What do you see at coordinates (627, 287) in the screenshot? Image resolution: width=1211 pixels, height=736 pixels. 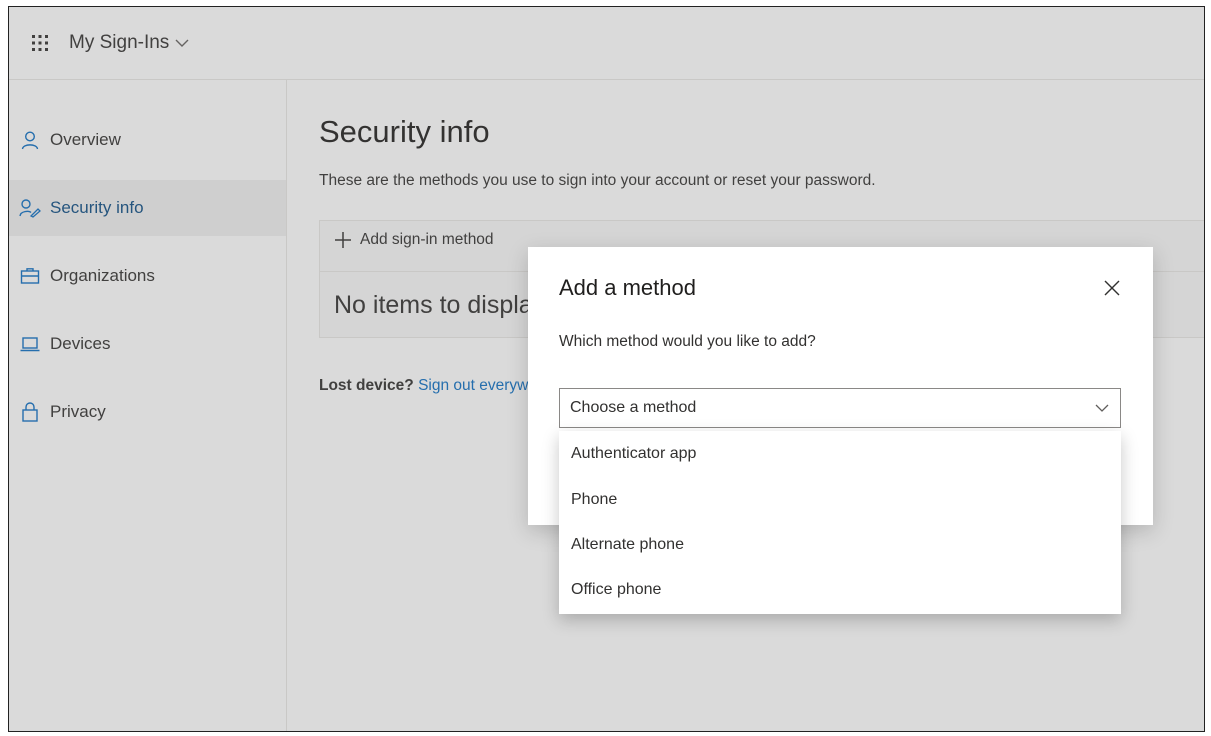 I see `dialog-title: Add a method` at bounding box center [627, 287].